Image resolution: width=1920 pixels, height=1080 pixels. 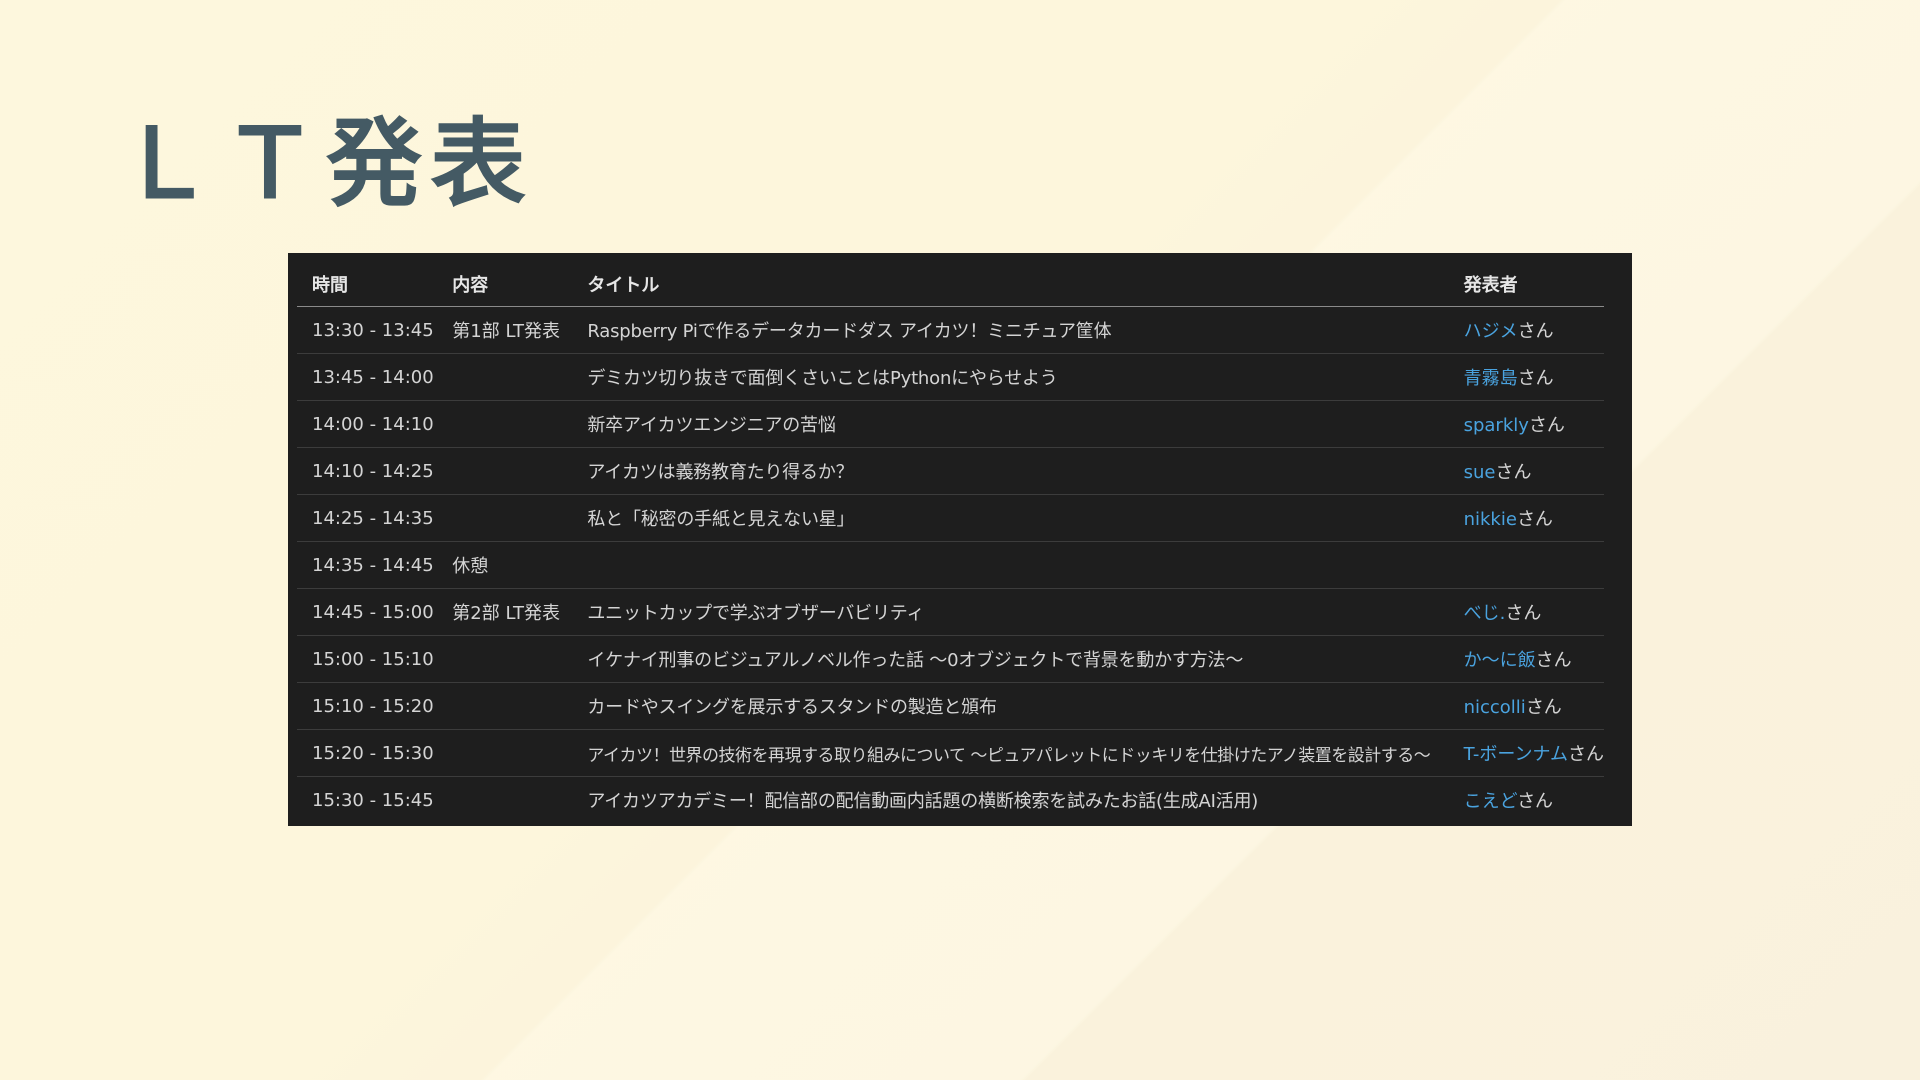 I want to click on presenter-link: か～に飯, so click(x=1500, y=660).